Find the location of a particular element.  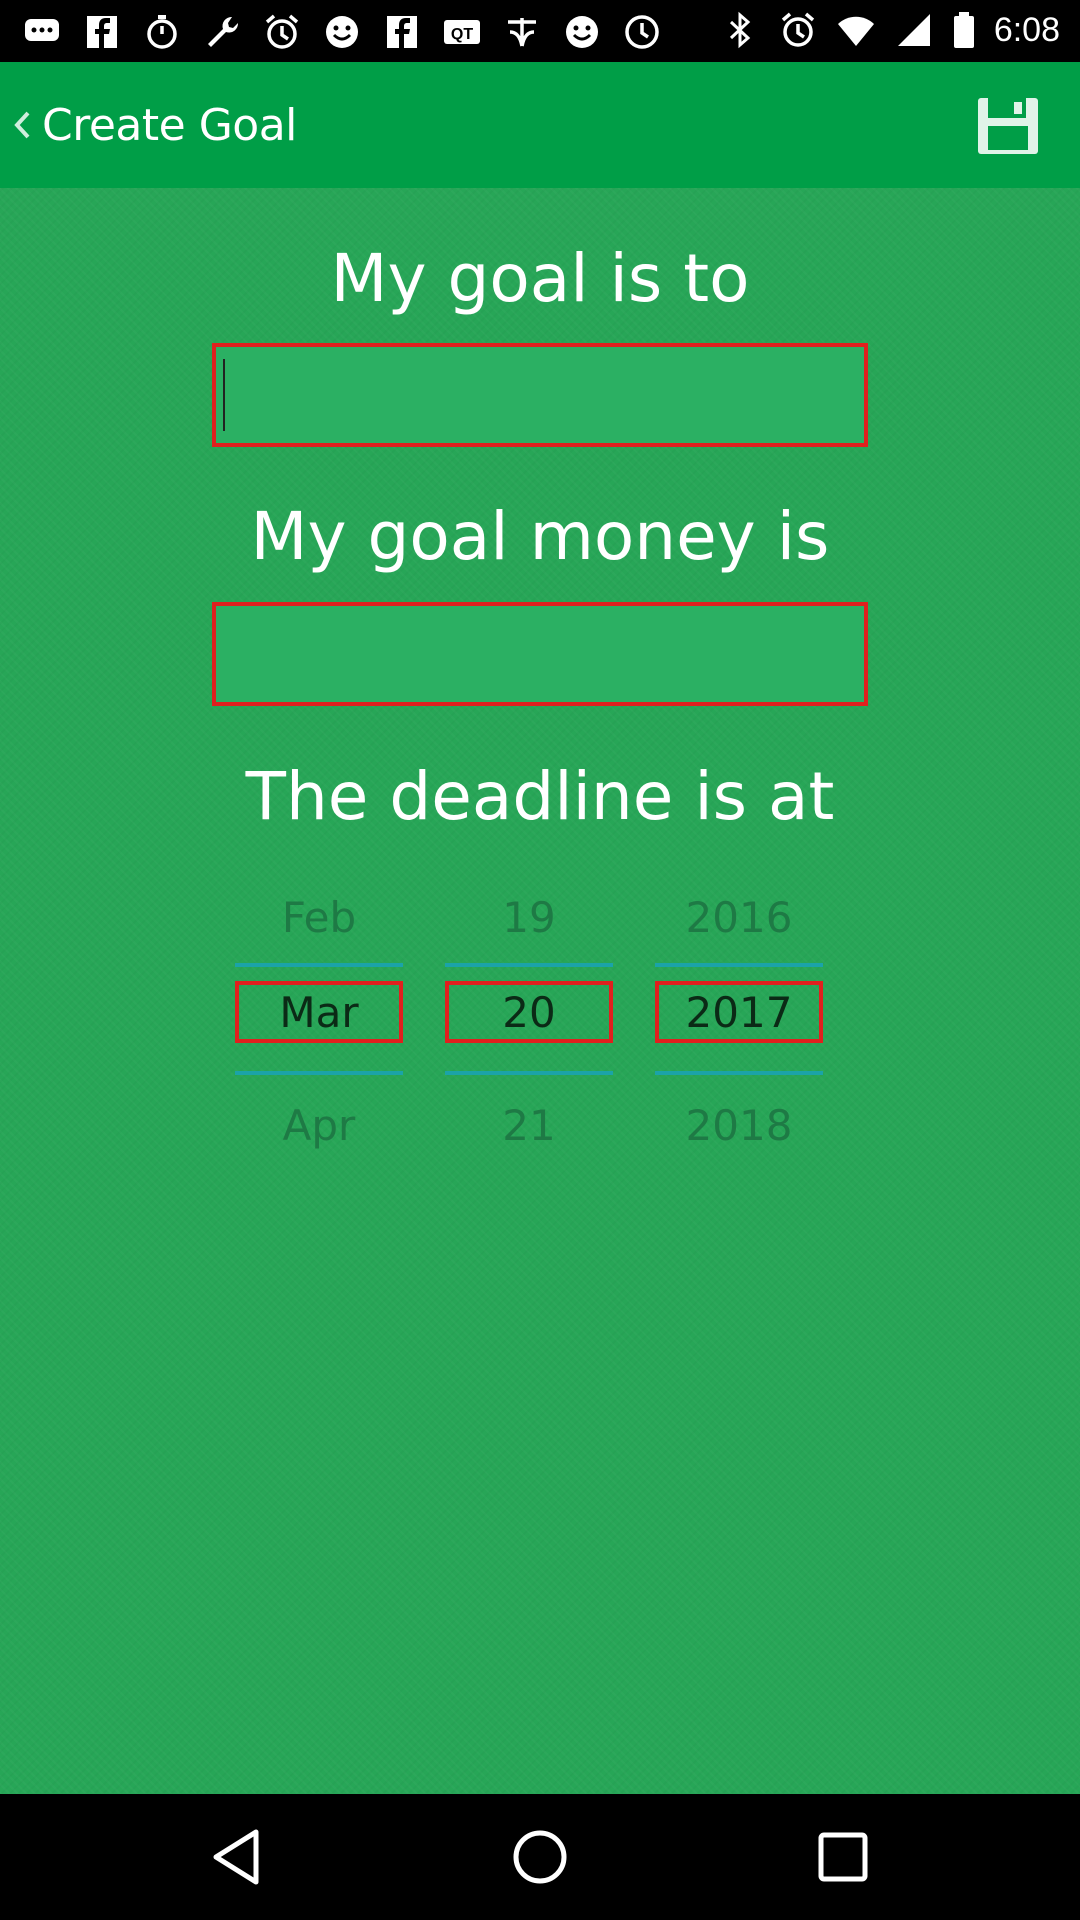

chevron-left-icon is located at coordinates (22, 125).